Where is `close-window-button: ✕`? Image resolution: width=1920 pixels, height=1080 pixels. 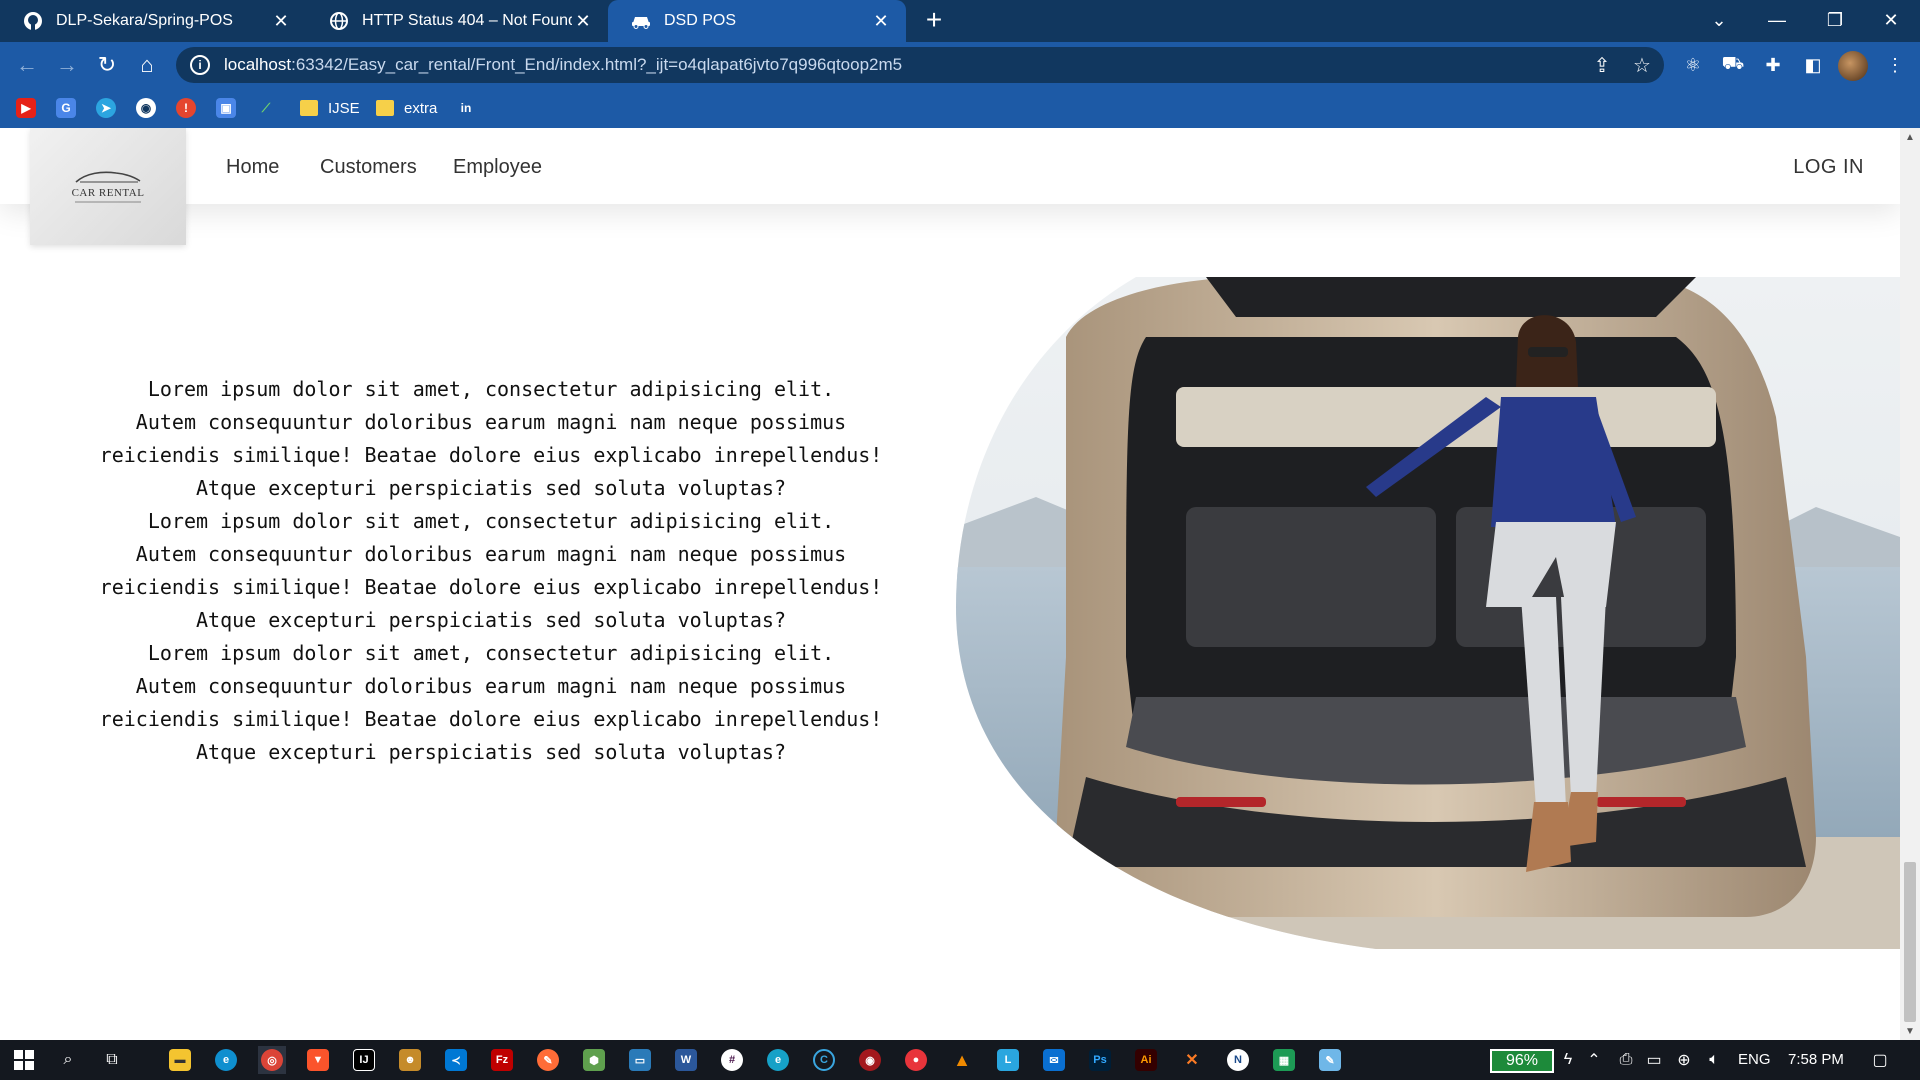 close-window-button: ✕ is located at coordinates (1891, 20).